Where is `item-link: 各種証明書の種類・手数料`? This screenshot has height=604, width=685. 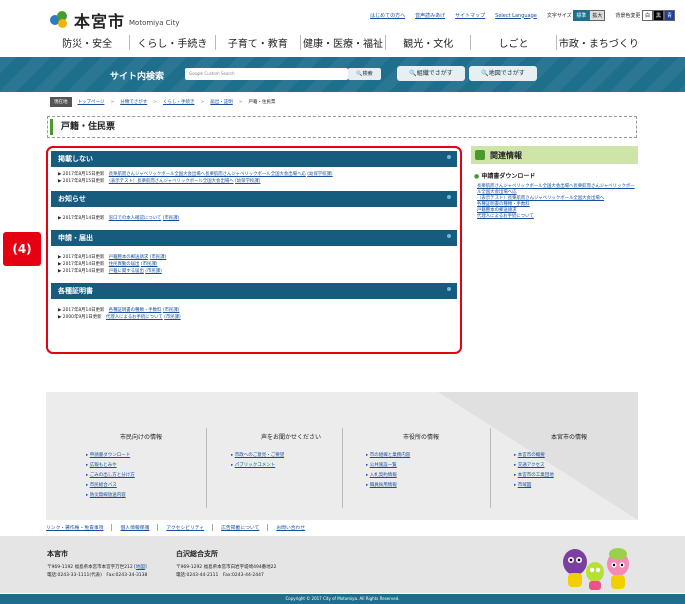 item-link: 各種証明書の種類・手数料 is located at coordinates (135, 310).